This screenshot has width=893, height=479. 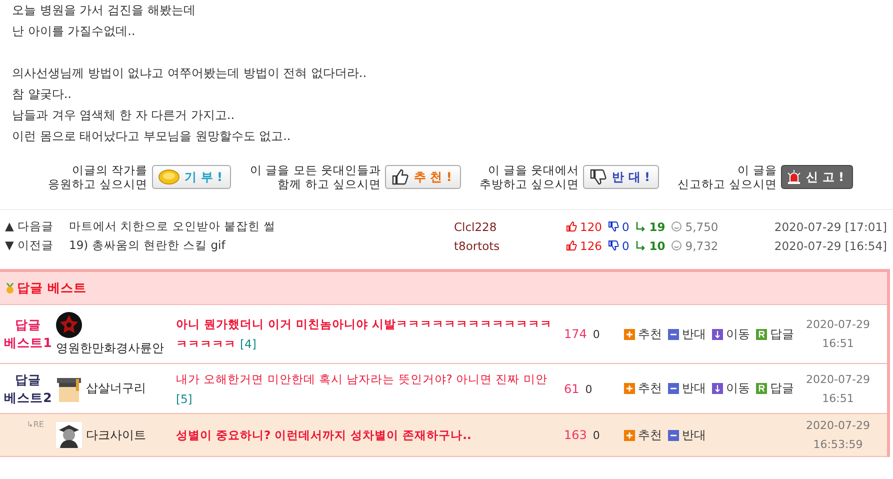 I want to click on action-prompt: 이글의 작가를 응원하고 싶으시면, so click(x=98, y=177).